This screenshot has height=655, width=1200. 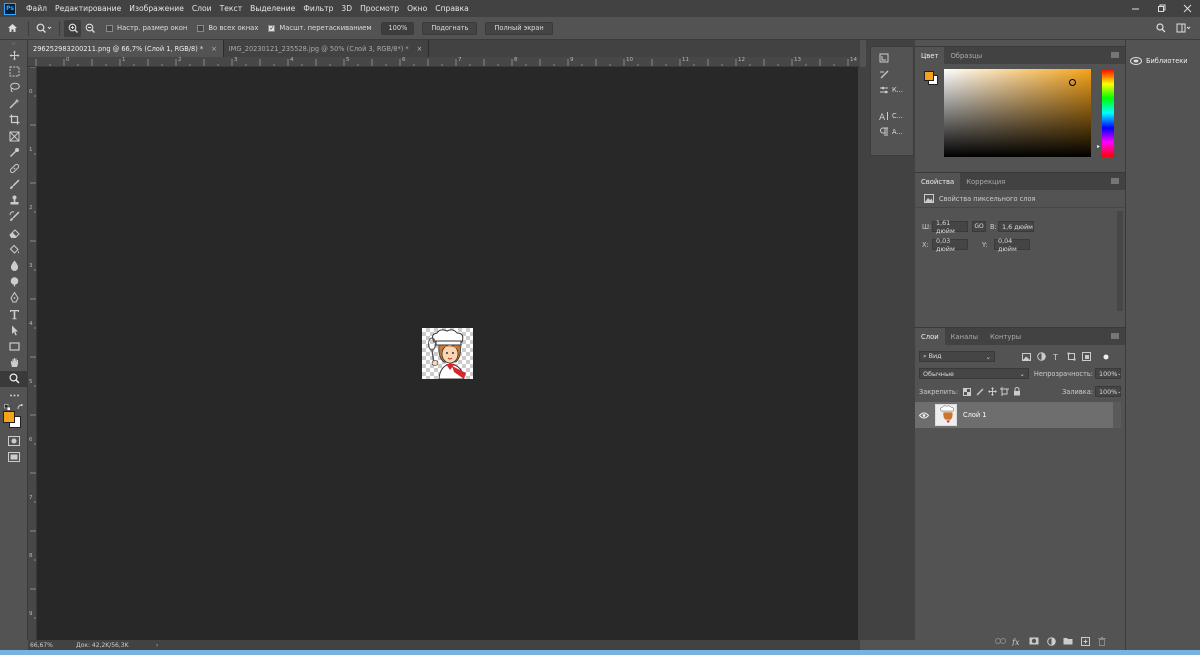 I want to click on lasso-tool-icon, so click(x=14, y=87).